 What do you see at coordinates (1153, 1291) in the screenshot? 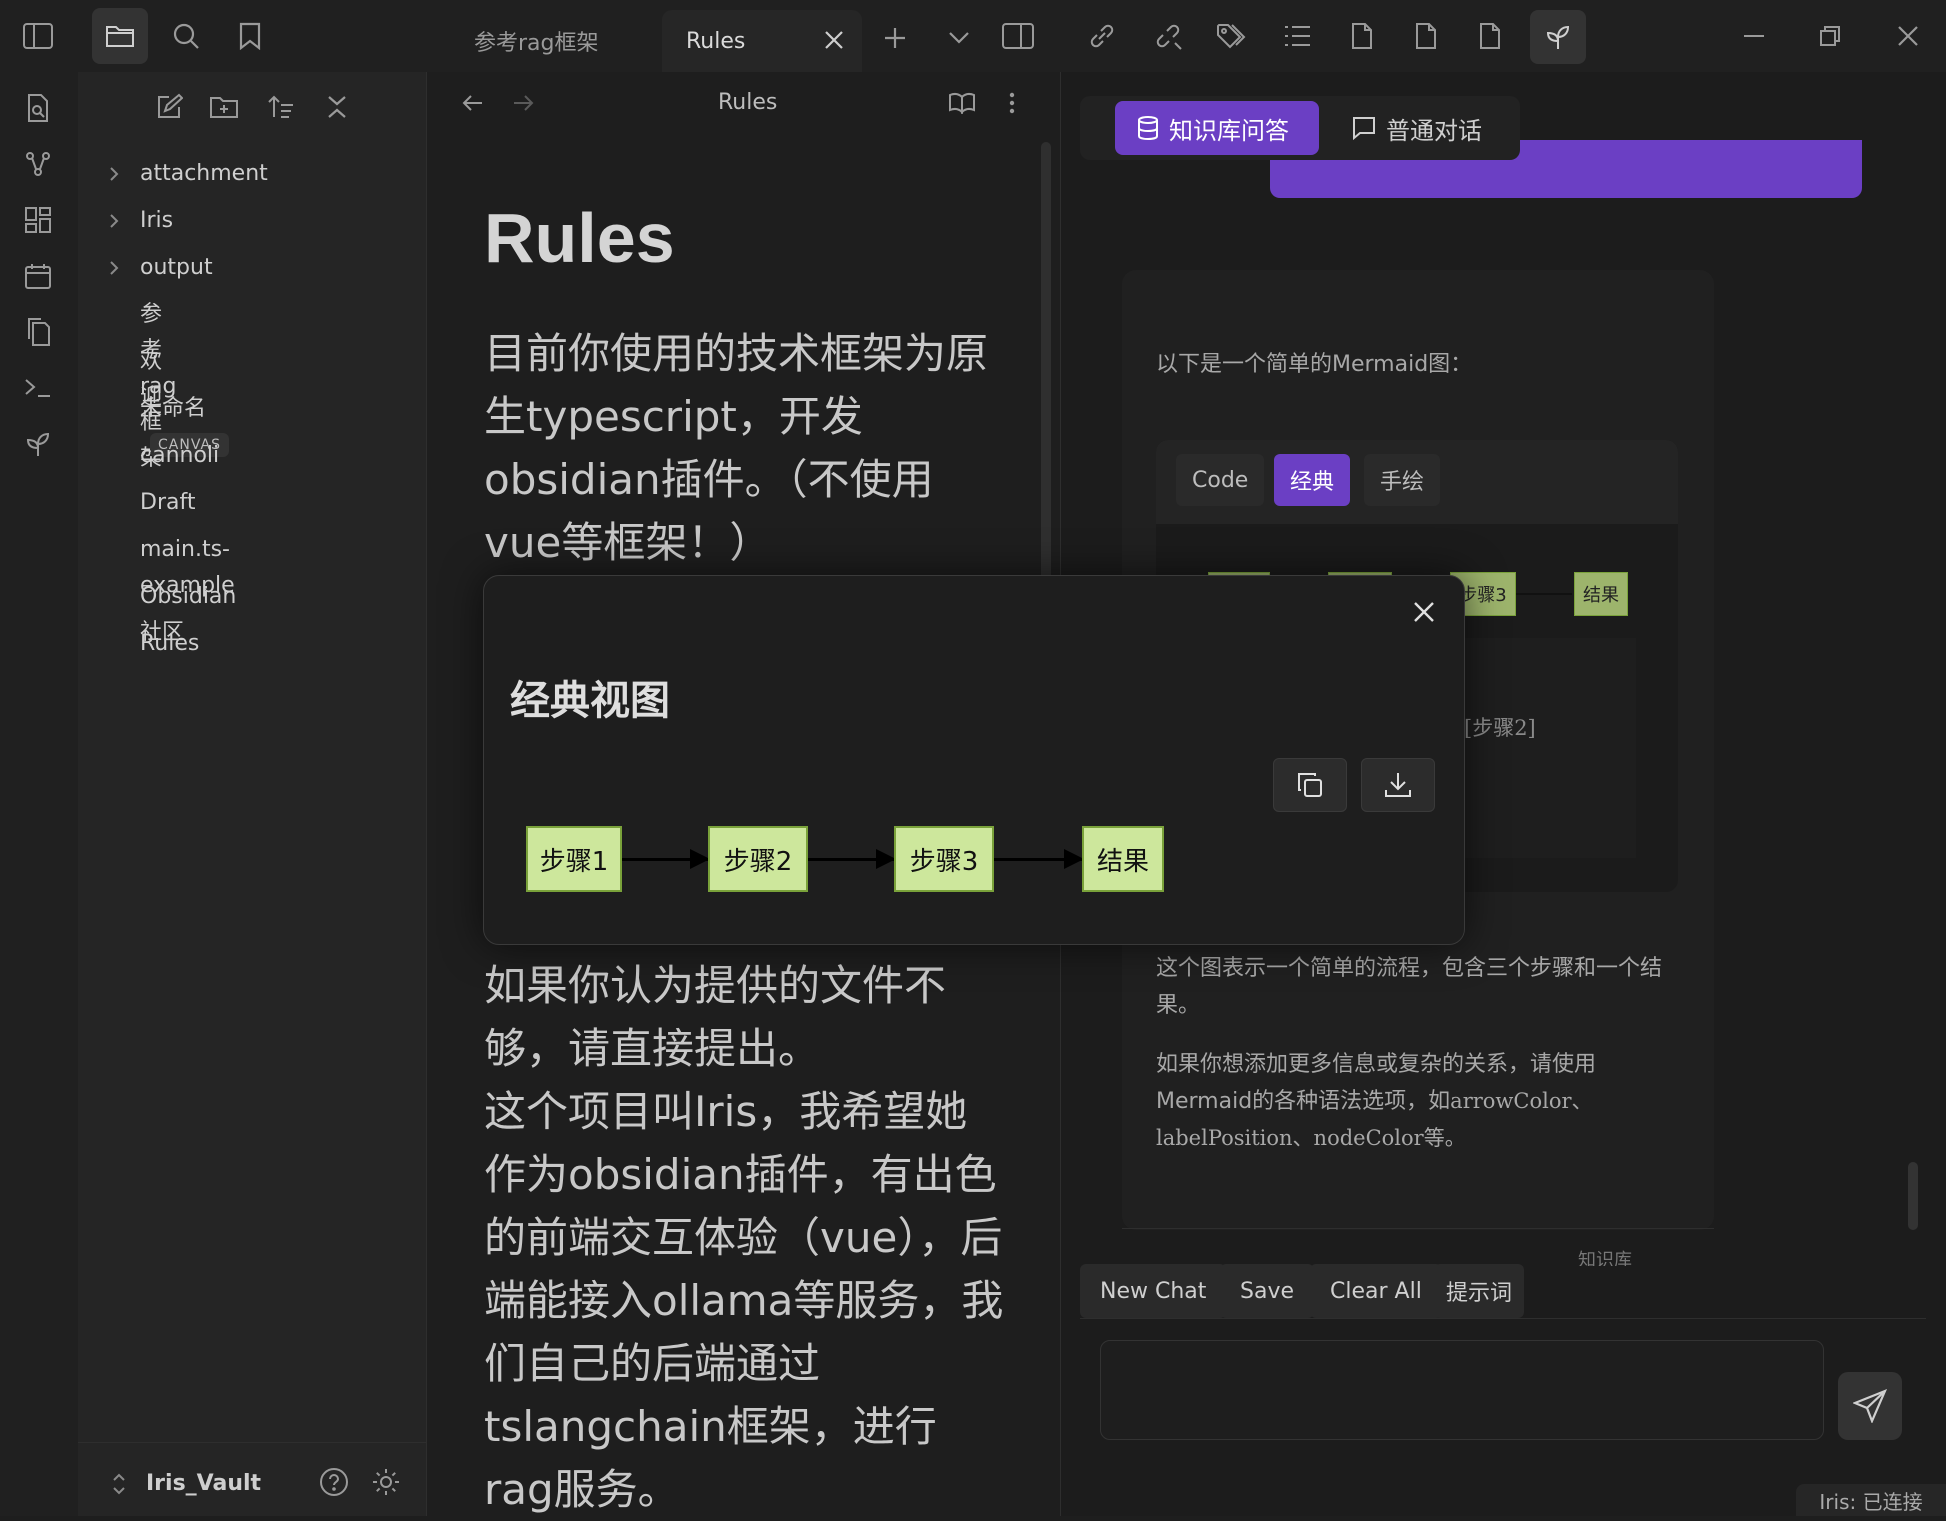
I see `new-chat-button: New Chat` at bounding box center [1153, 1291].